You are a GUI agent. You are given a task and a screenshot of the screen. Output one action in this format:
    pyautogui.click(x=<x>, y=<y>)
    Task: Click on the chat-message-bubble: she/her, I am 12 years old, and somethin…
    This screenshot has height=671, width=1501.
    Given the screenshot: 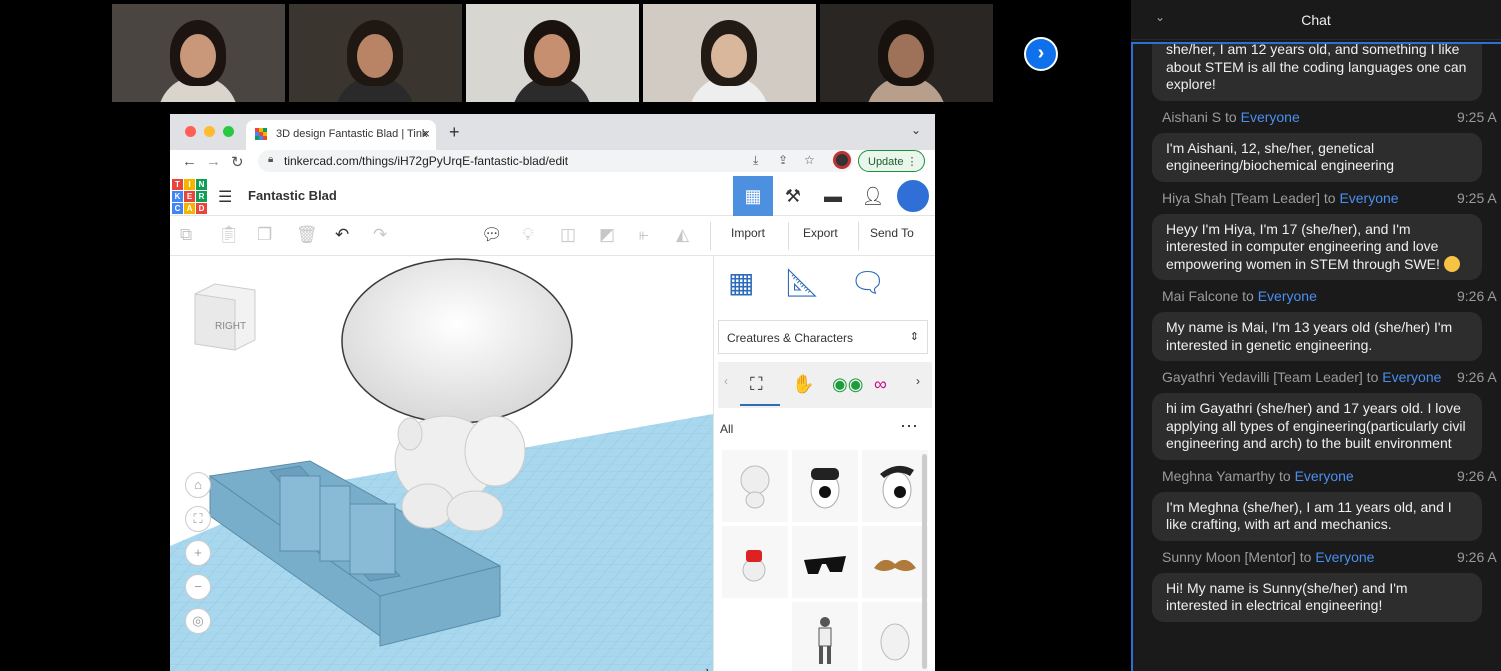 What is the action you would take?
    pyautogui.click(x=1317, y=72)
    